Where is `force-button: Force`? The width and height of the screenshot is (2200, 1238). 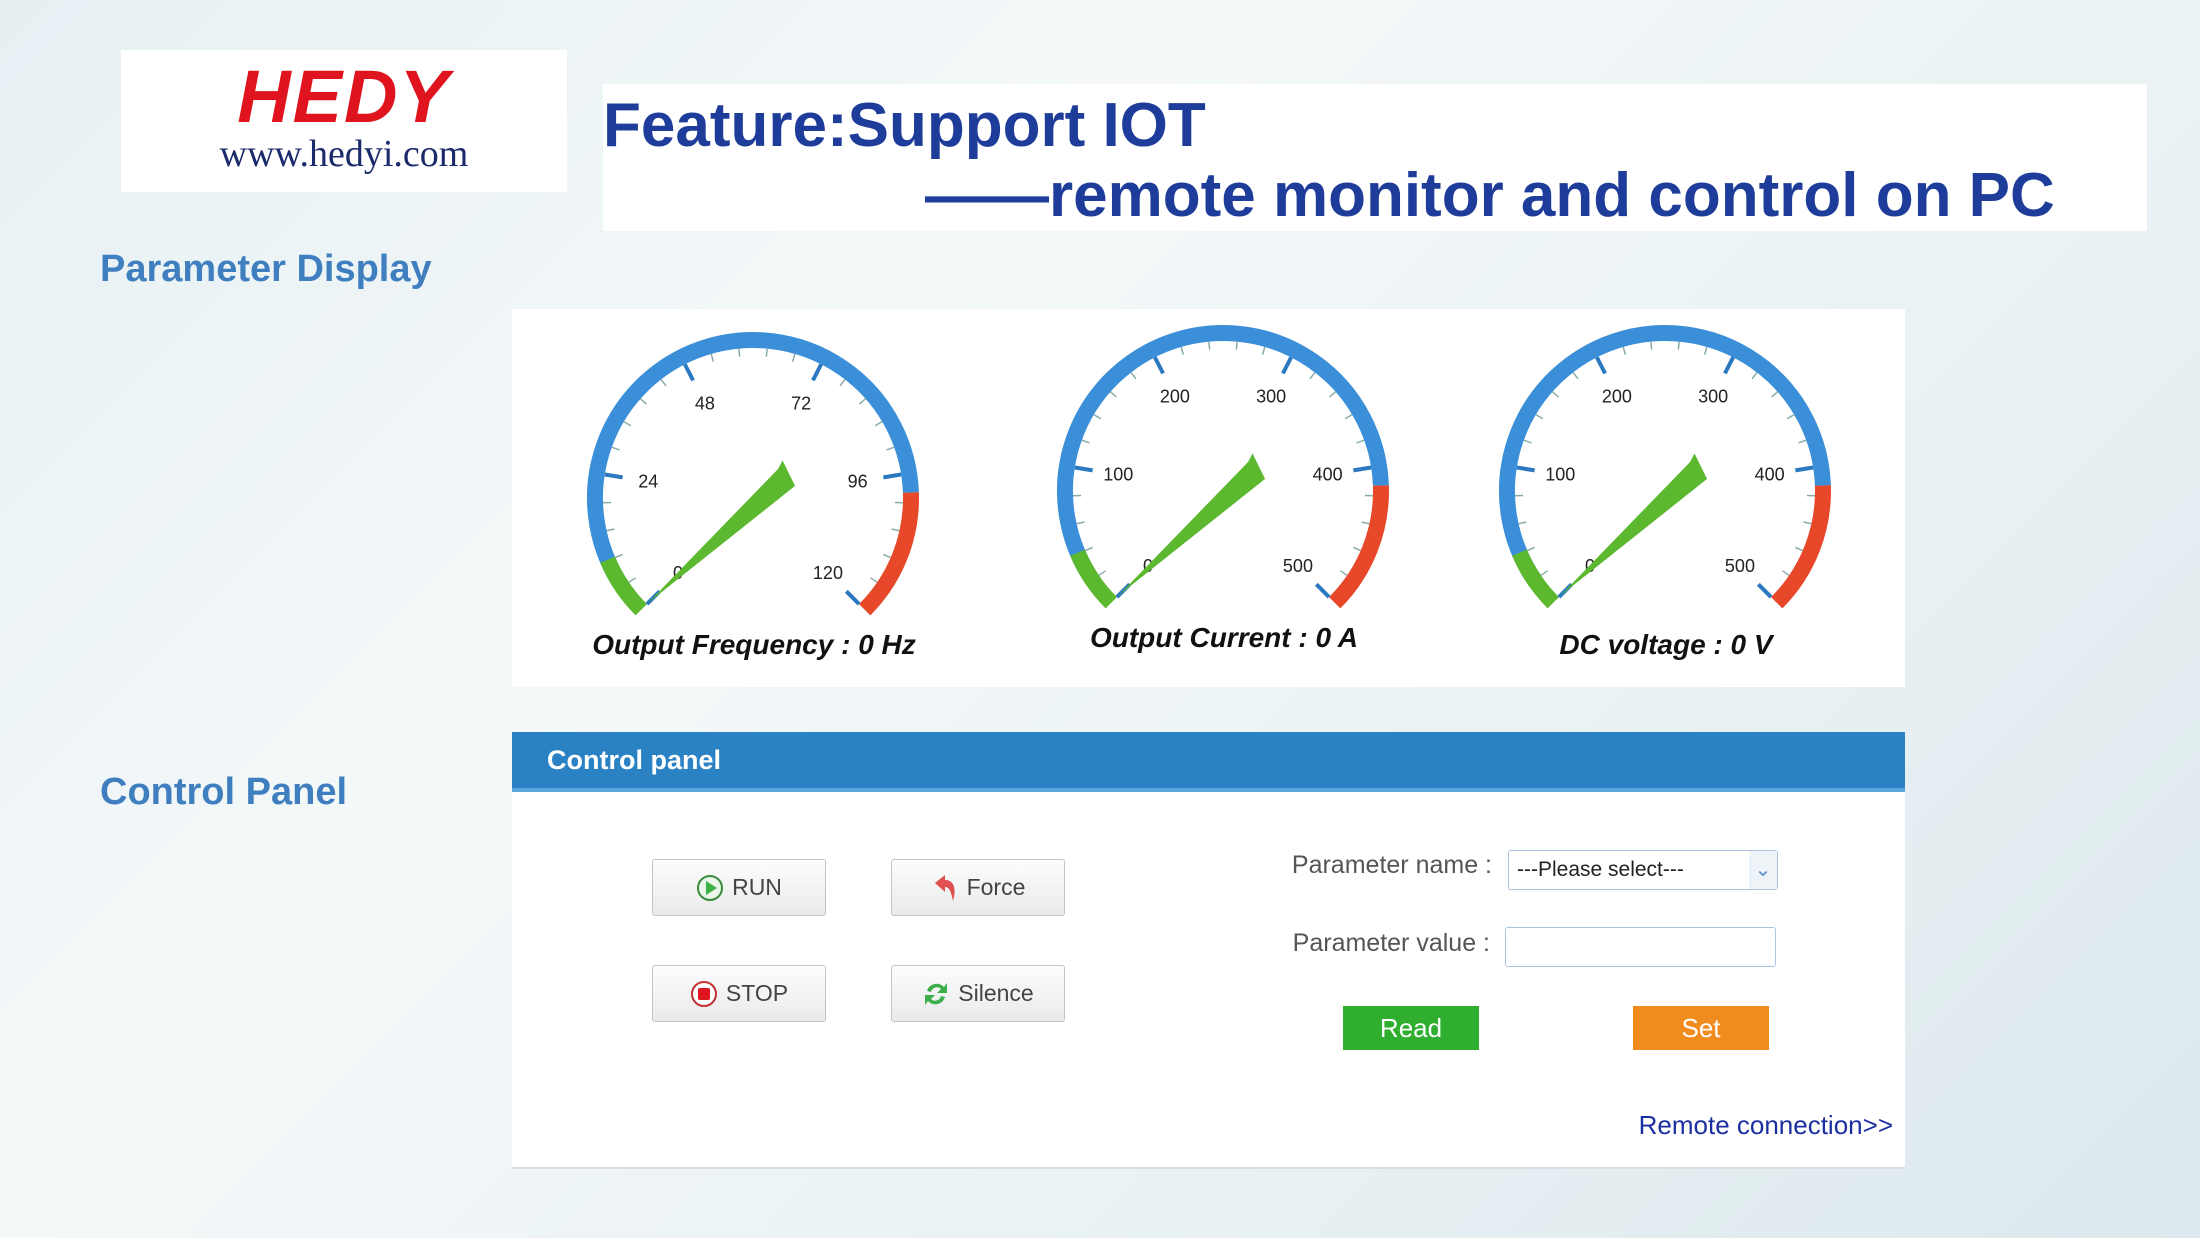 force-button: Force is located at coordinates (978, 887).